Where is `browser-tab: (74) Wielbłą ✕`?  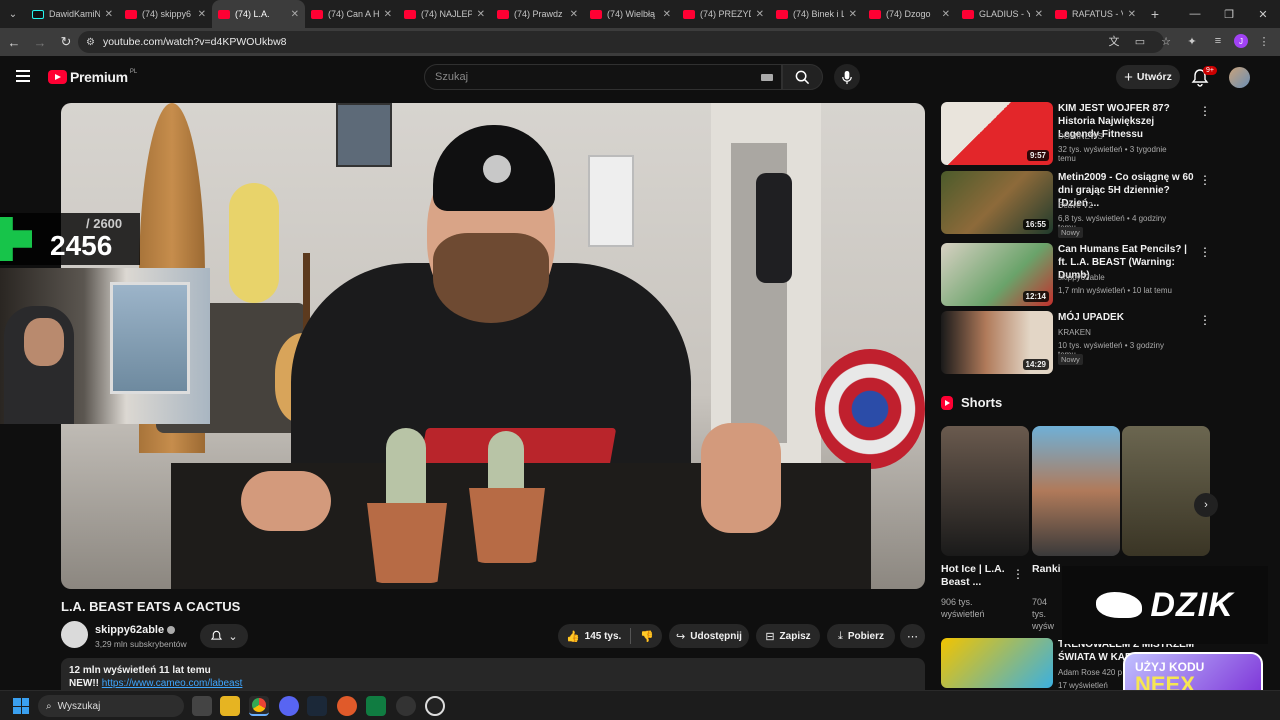
browser-tab: (74) Wielbłą ✕ is located at coordinates (630, 14).